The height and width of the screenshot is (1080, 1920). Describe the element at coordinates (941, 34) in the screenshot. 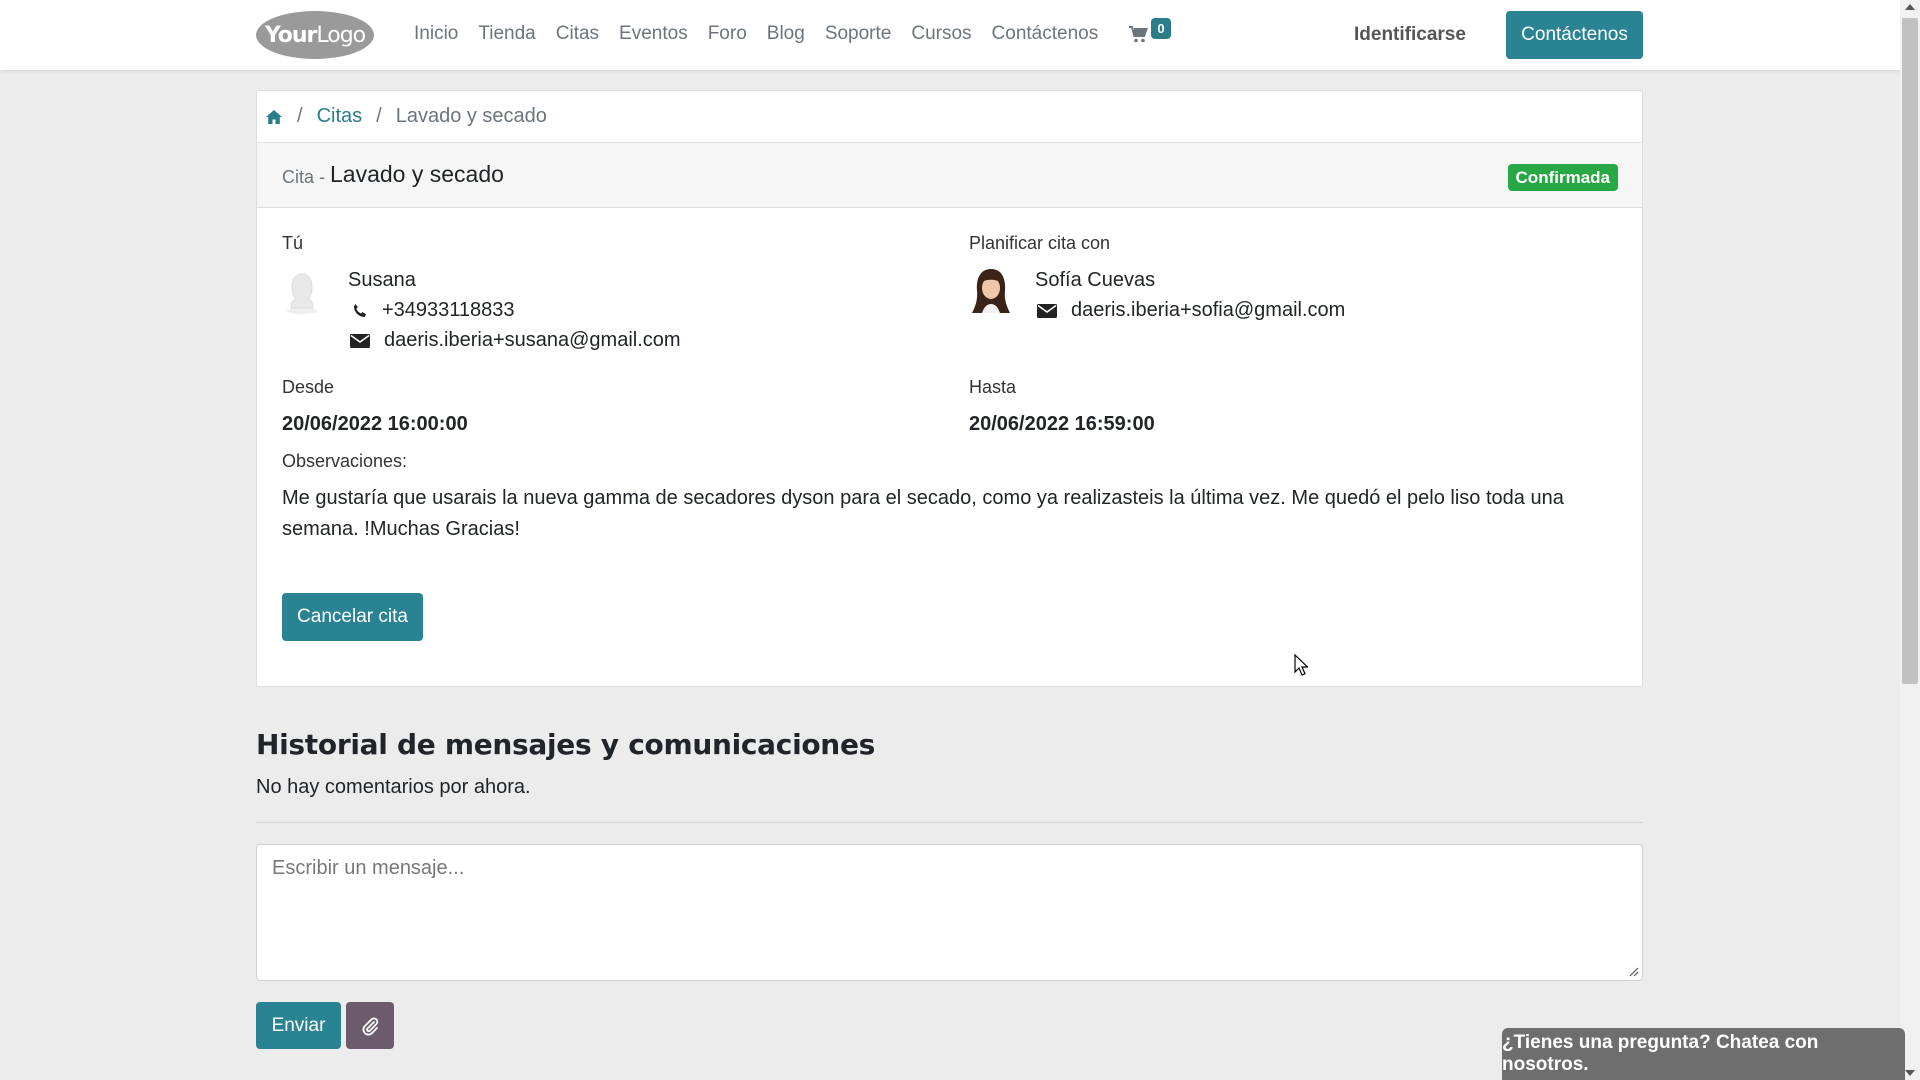

I see `nav-cursos: Cursos` at that location.